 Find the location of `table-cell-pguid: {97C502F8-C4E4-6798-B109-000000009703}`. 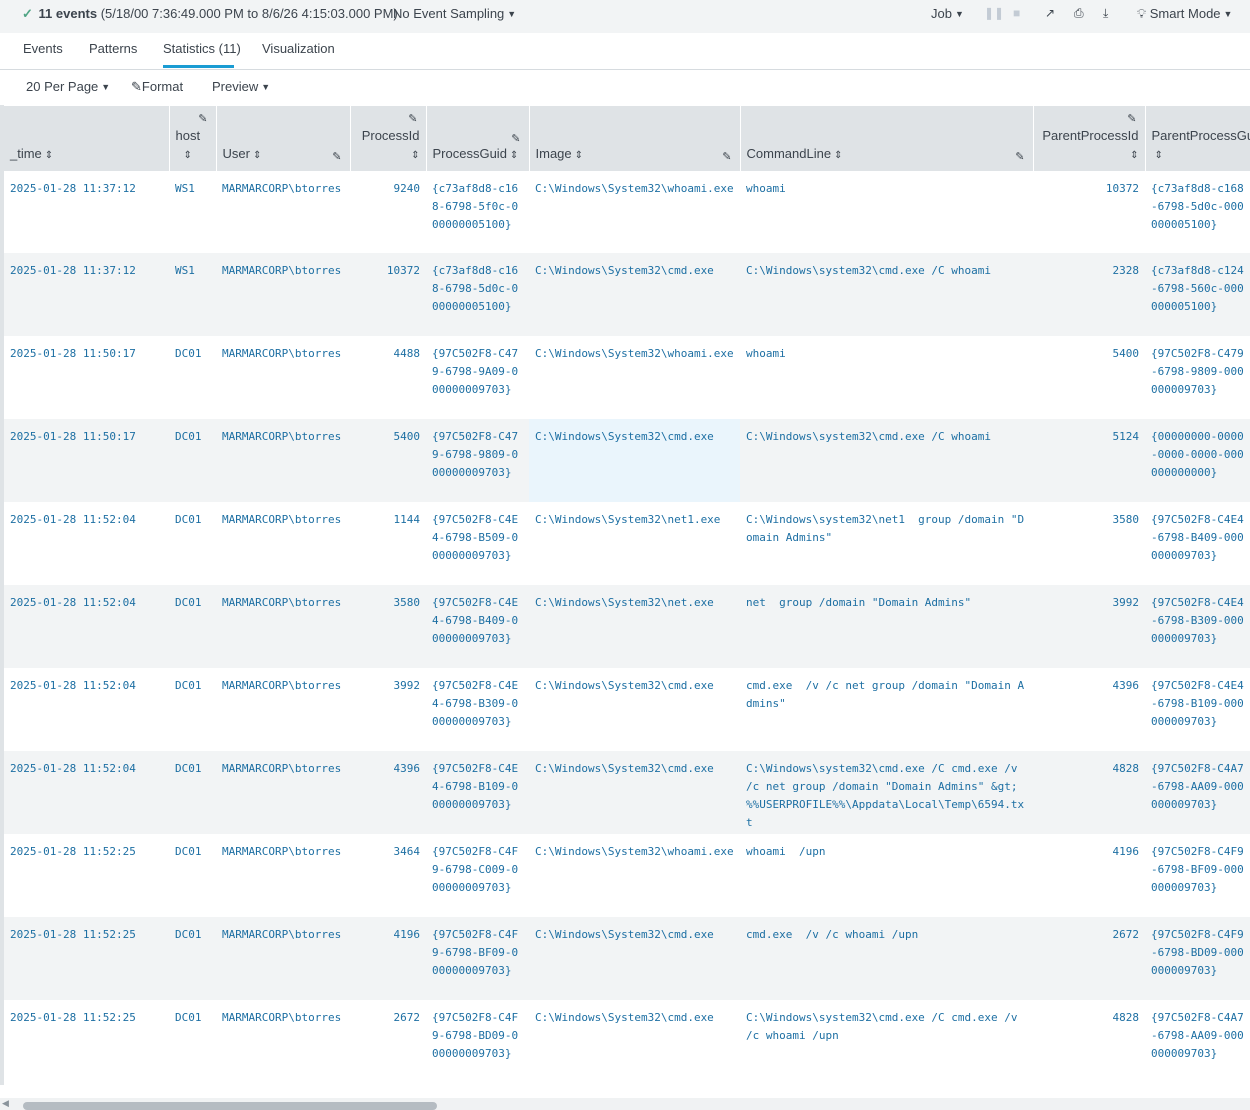

table-cell-pguid: {97C502F8-C4E4-6798-B109-000000009703} is located at coordinates (477, 792).